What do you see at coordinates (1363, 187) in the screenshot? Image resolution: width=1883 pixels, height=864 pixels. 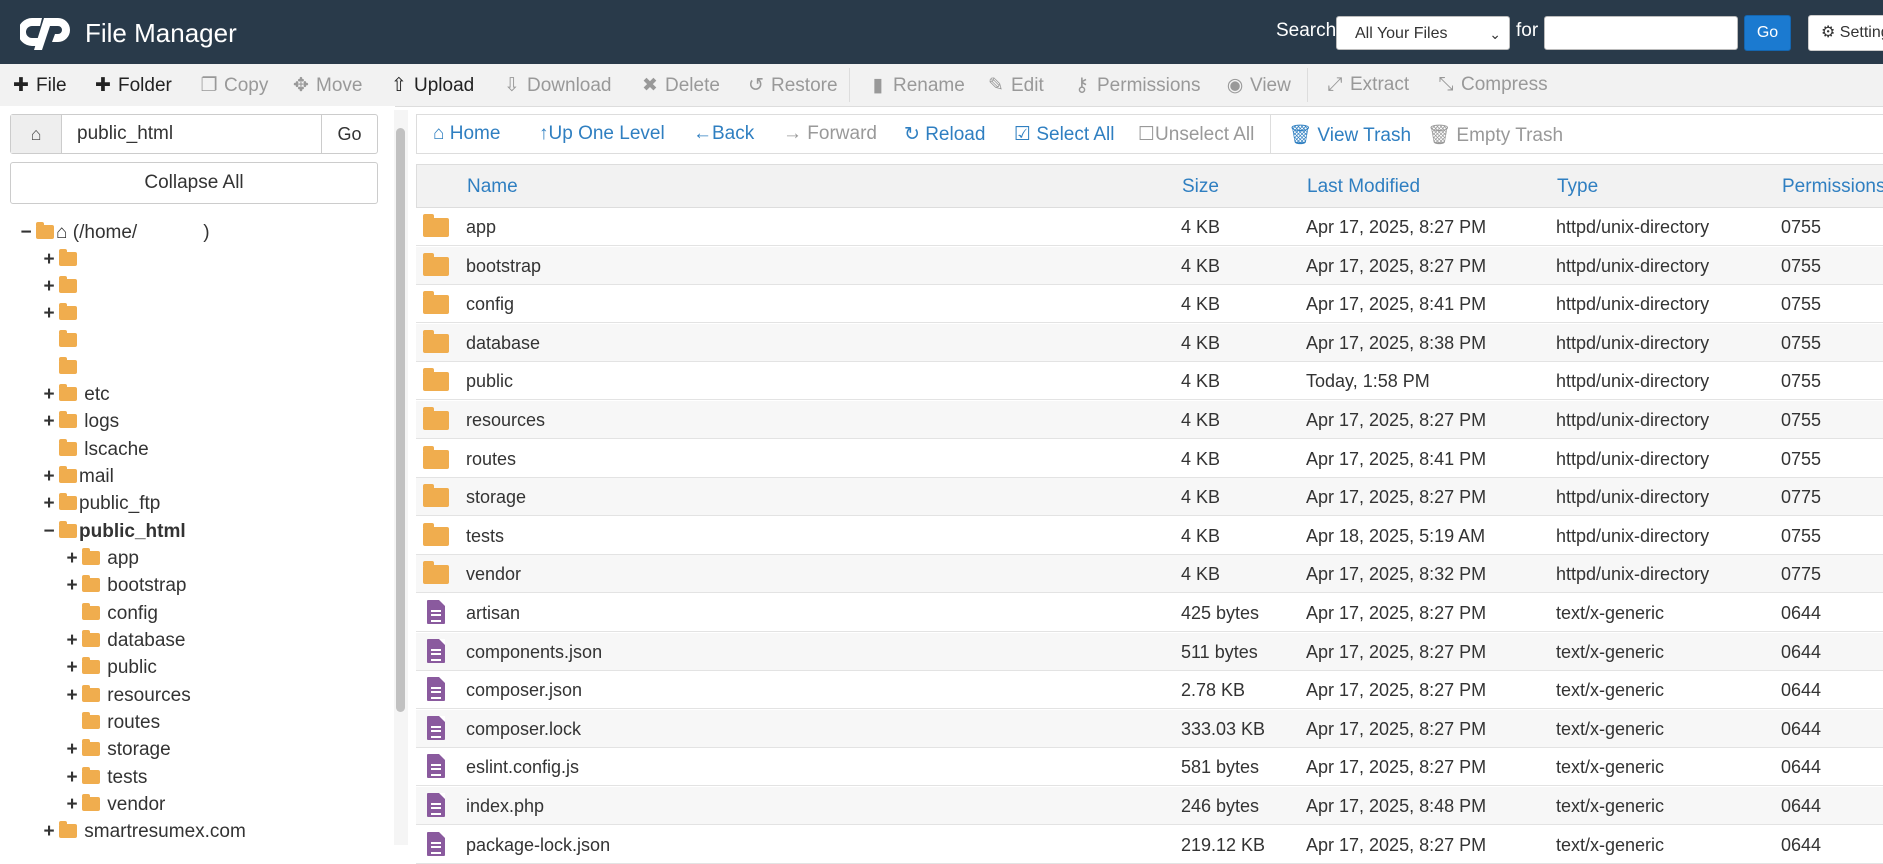 I see `column-header-last-modified: Last Modified` at bounding box center [1363, 187].